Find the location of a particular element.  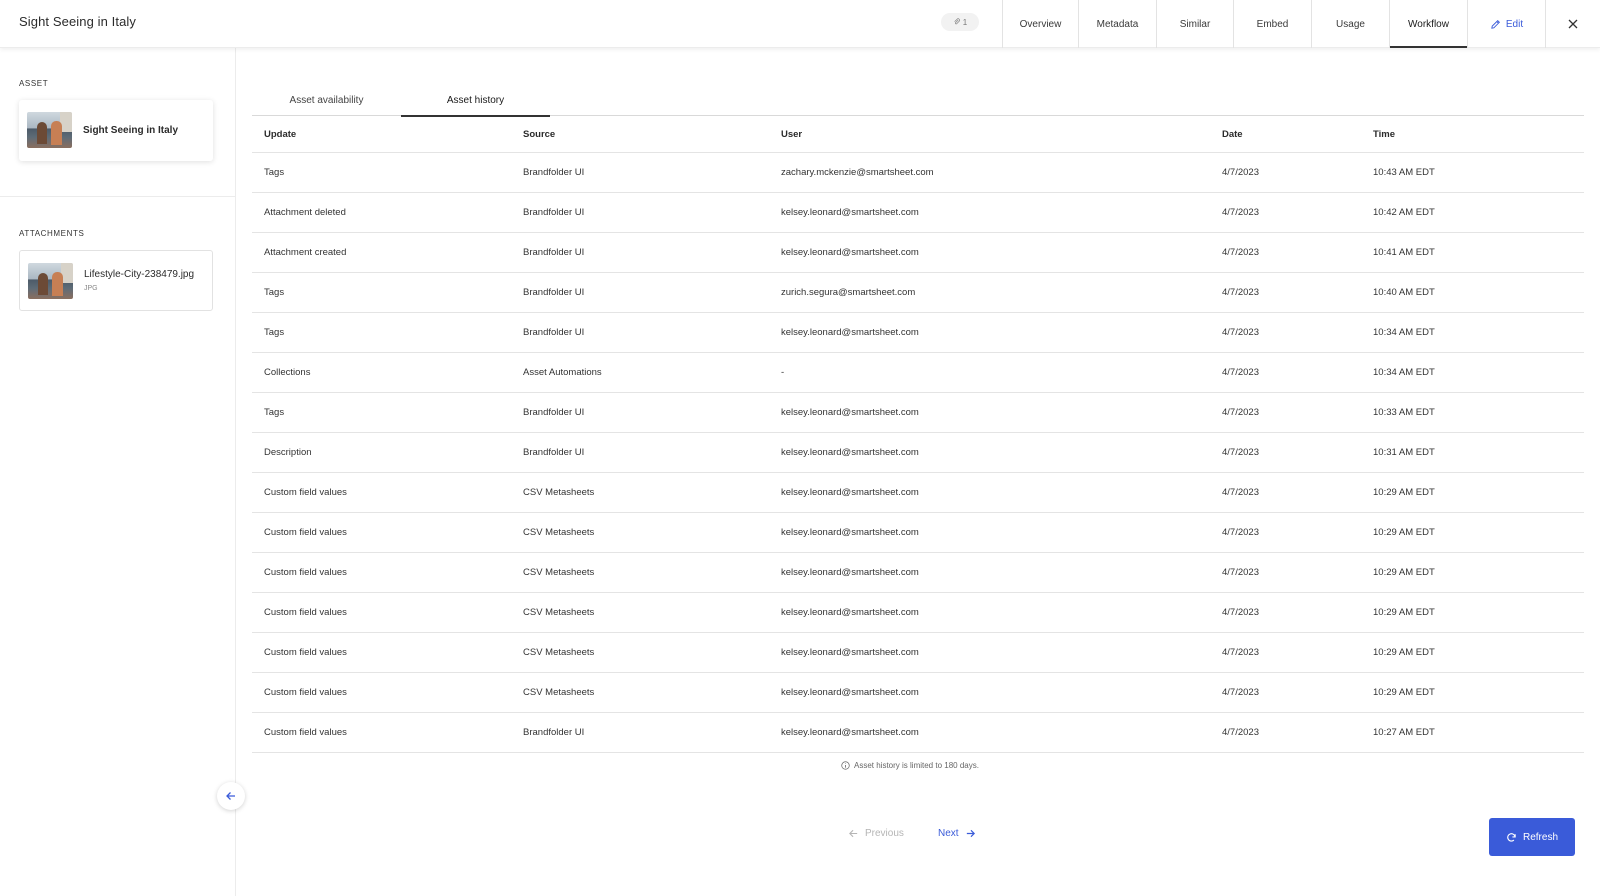

nav-usage: Usage is located at coordinates (1350, 24).